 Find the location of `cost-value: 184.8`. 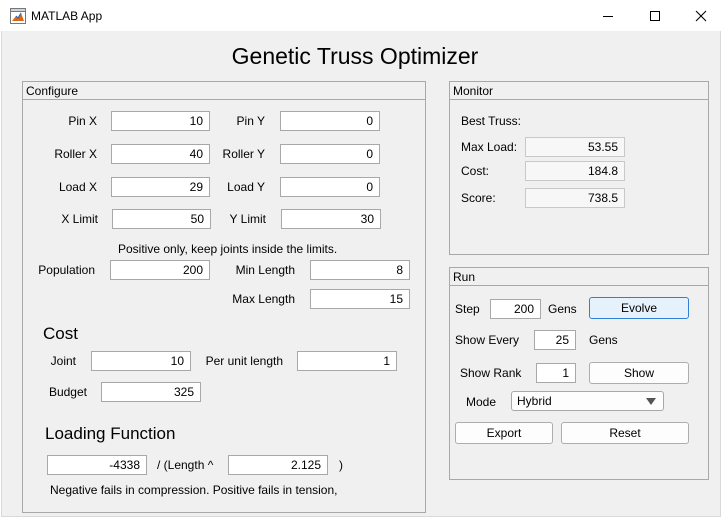

cost-value: 184.8 is located at coordinates (575, 171).